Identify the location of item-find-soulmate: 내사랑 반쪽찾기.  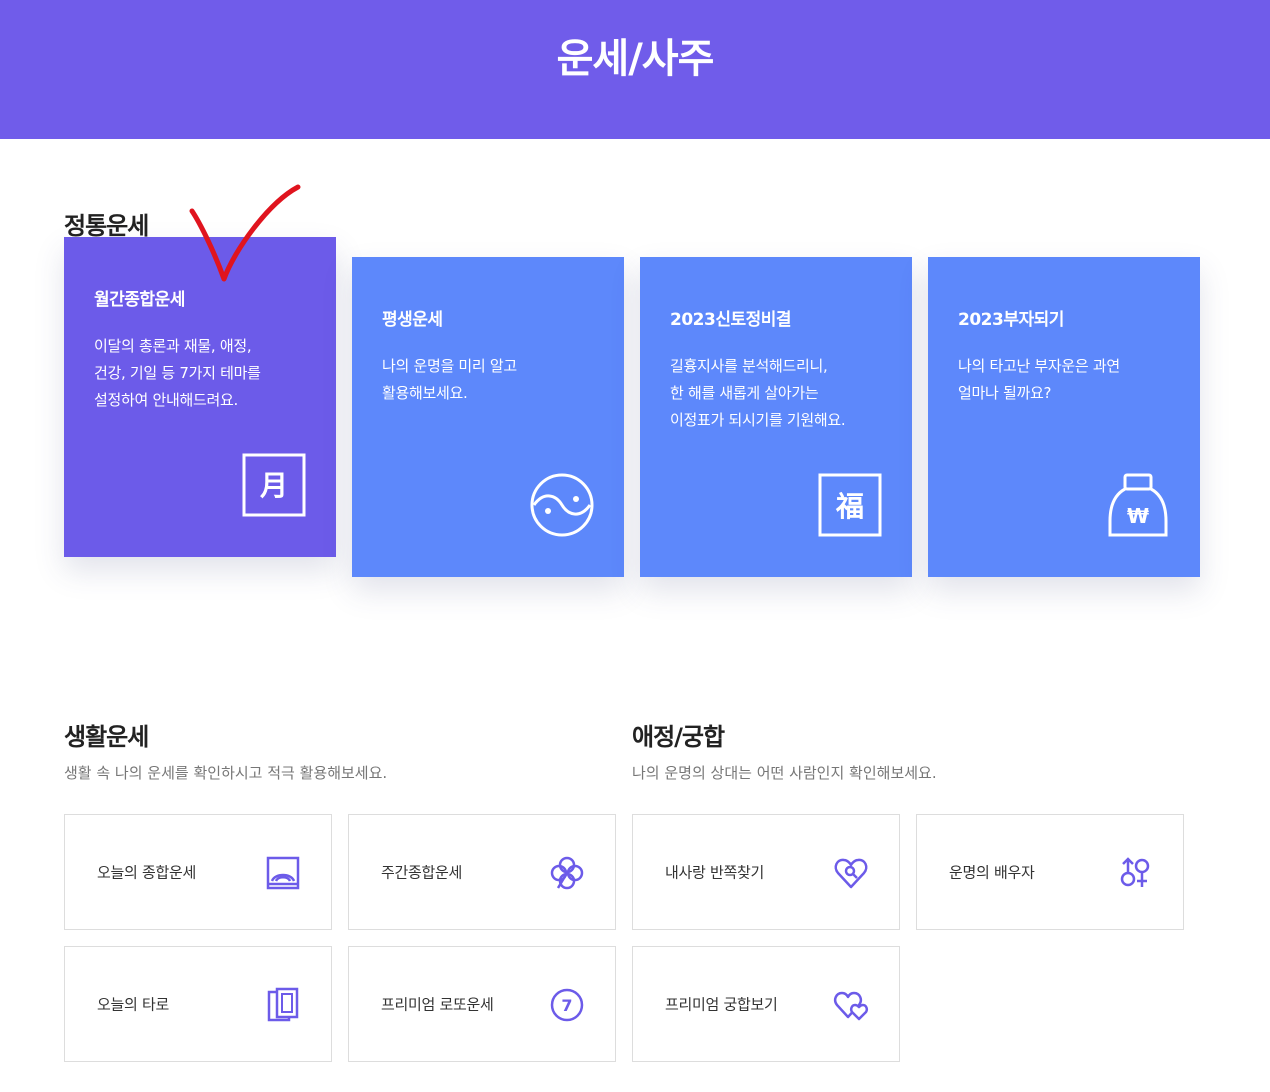
(766, 872).